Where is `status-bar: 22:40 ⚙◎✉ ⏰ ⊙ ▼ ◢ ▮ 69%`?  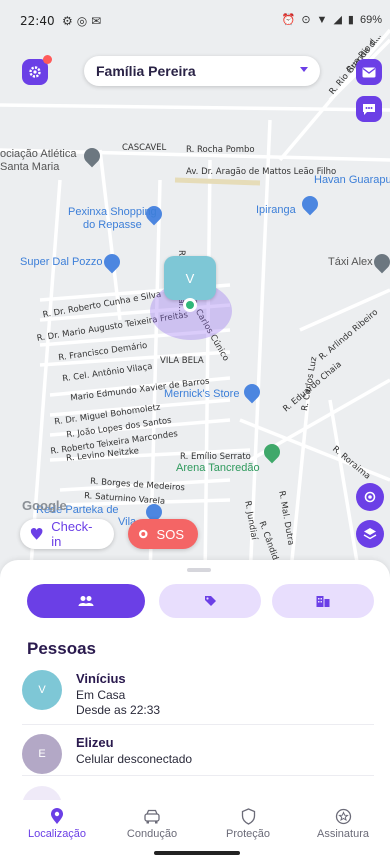 status-bar: 22:40 ⚙◎✉ ⏰ ⊙ ▼ ◢ ▮ 69% is located at coordinates (195, 20).